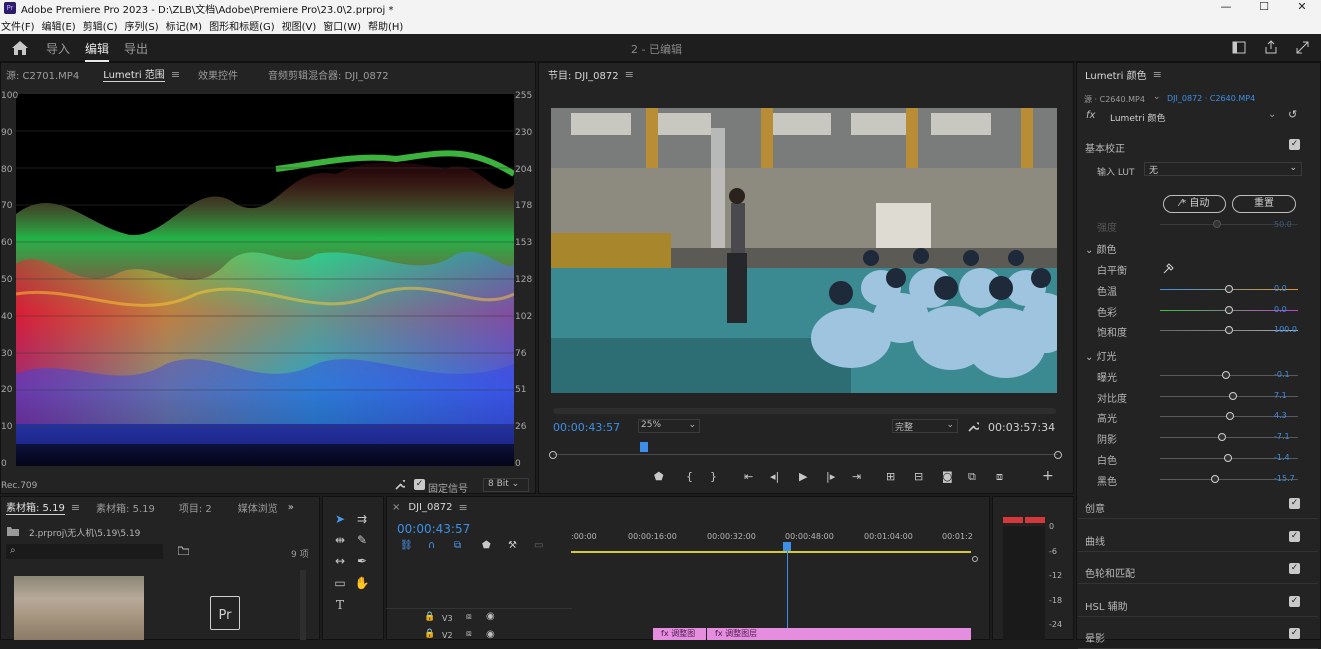  Describe the element at coordinates (771, 552) in the screenshot. I see `work-area-bar` at that location.